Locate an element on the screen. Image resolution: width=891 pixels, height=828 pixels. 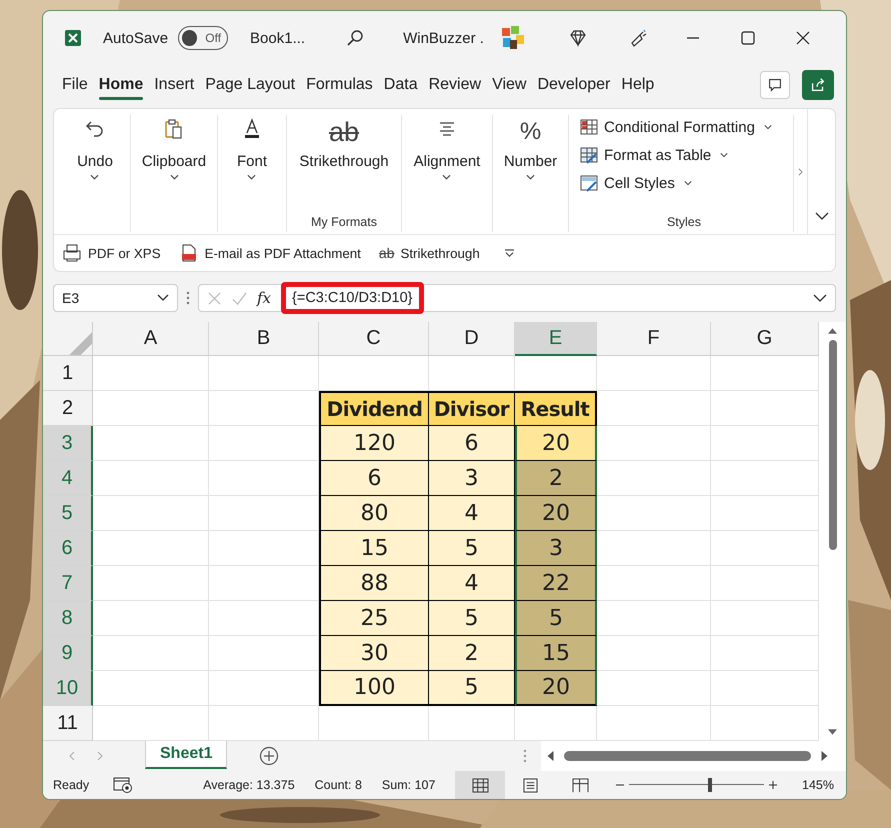
ribbon-tab: Page Layout is located at coordinates (250, 85).